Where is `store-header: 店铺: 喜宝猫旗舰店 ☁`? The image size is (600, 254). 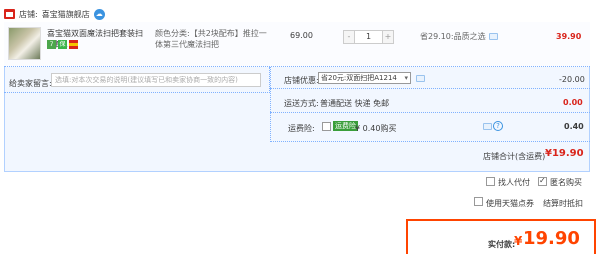
store-header: 店铺: 喜宝猫旗舰店 ☁ is located at coordinates (54, 14).